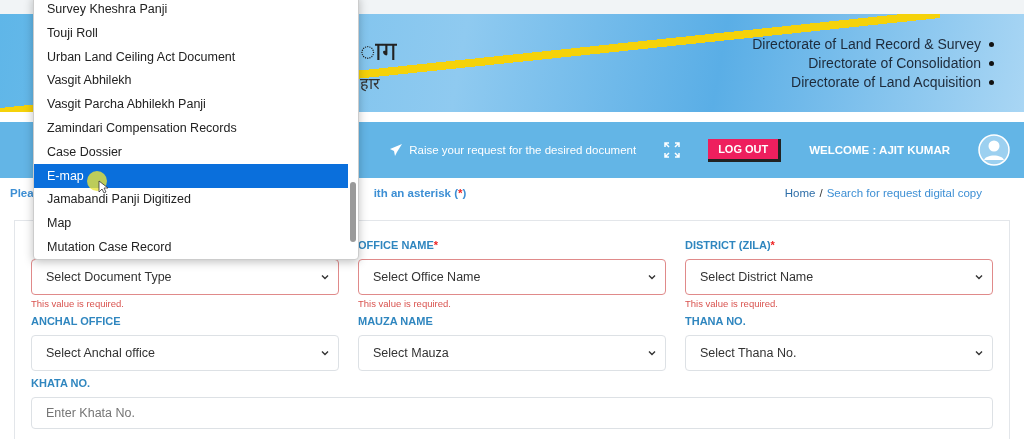  I want to click on select-field: Select Thana No., so click(839, 353).